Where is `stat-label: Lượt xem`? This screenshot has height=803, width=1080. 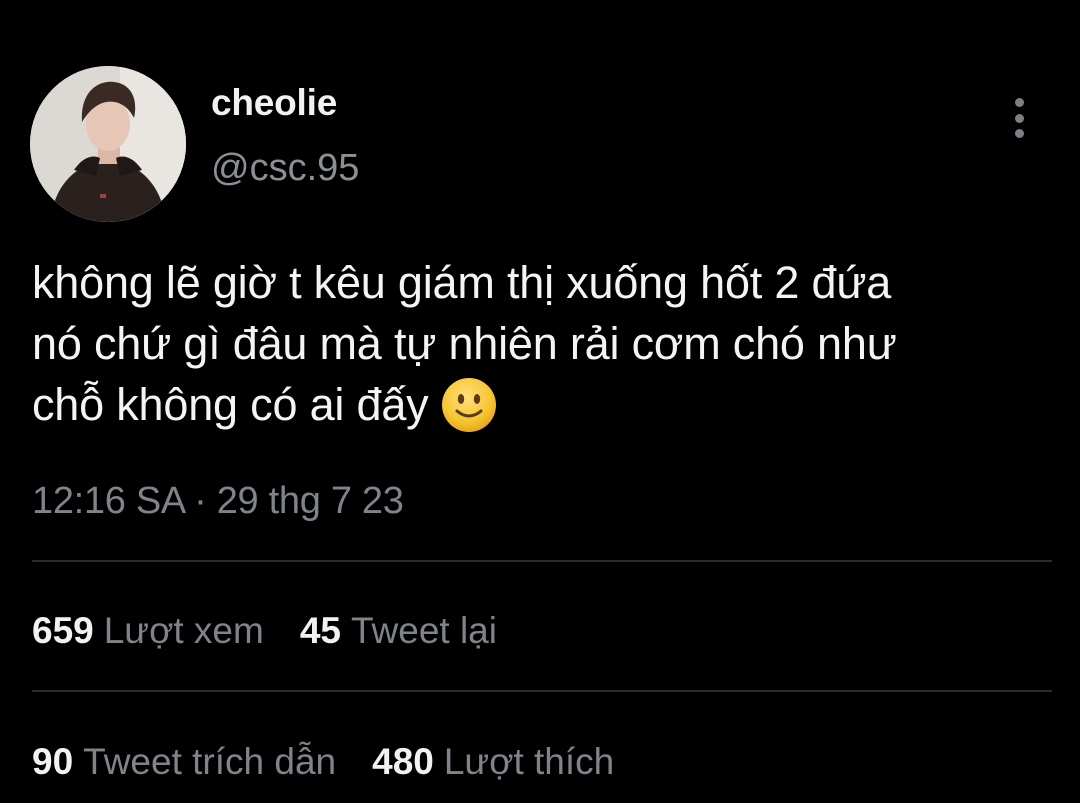
stat-label: Lượt xem is located at coordinates (183, 630).